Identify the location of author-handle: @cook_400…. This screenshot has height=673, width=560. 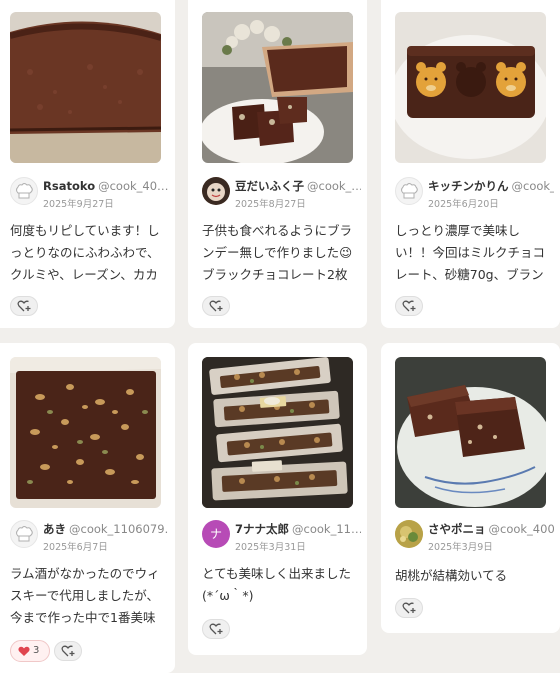
(521, 529).